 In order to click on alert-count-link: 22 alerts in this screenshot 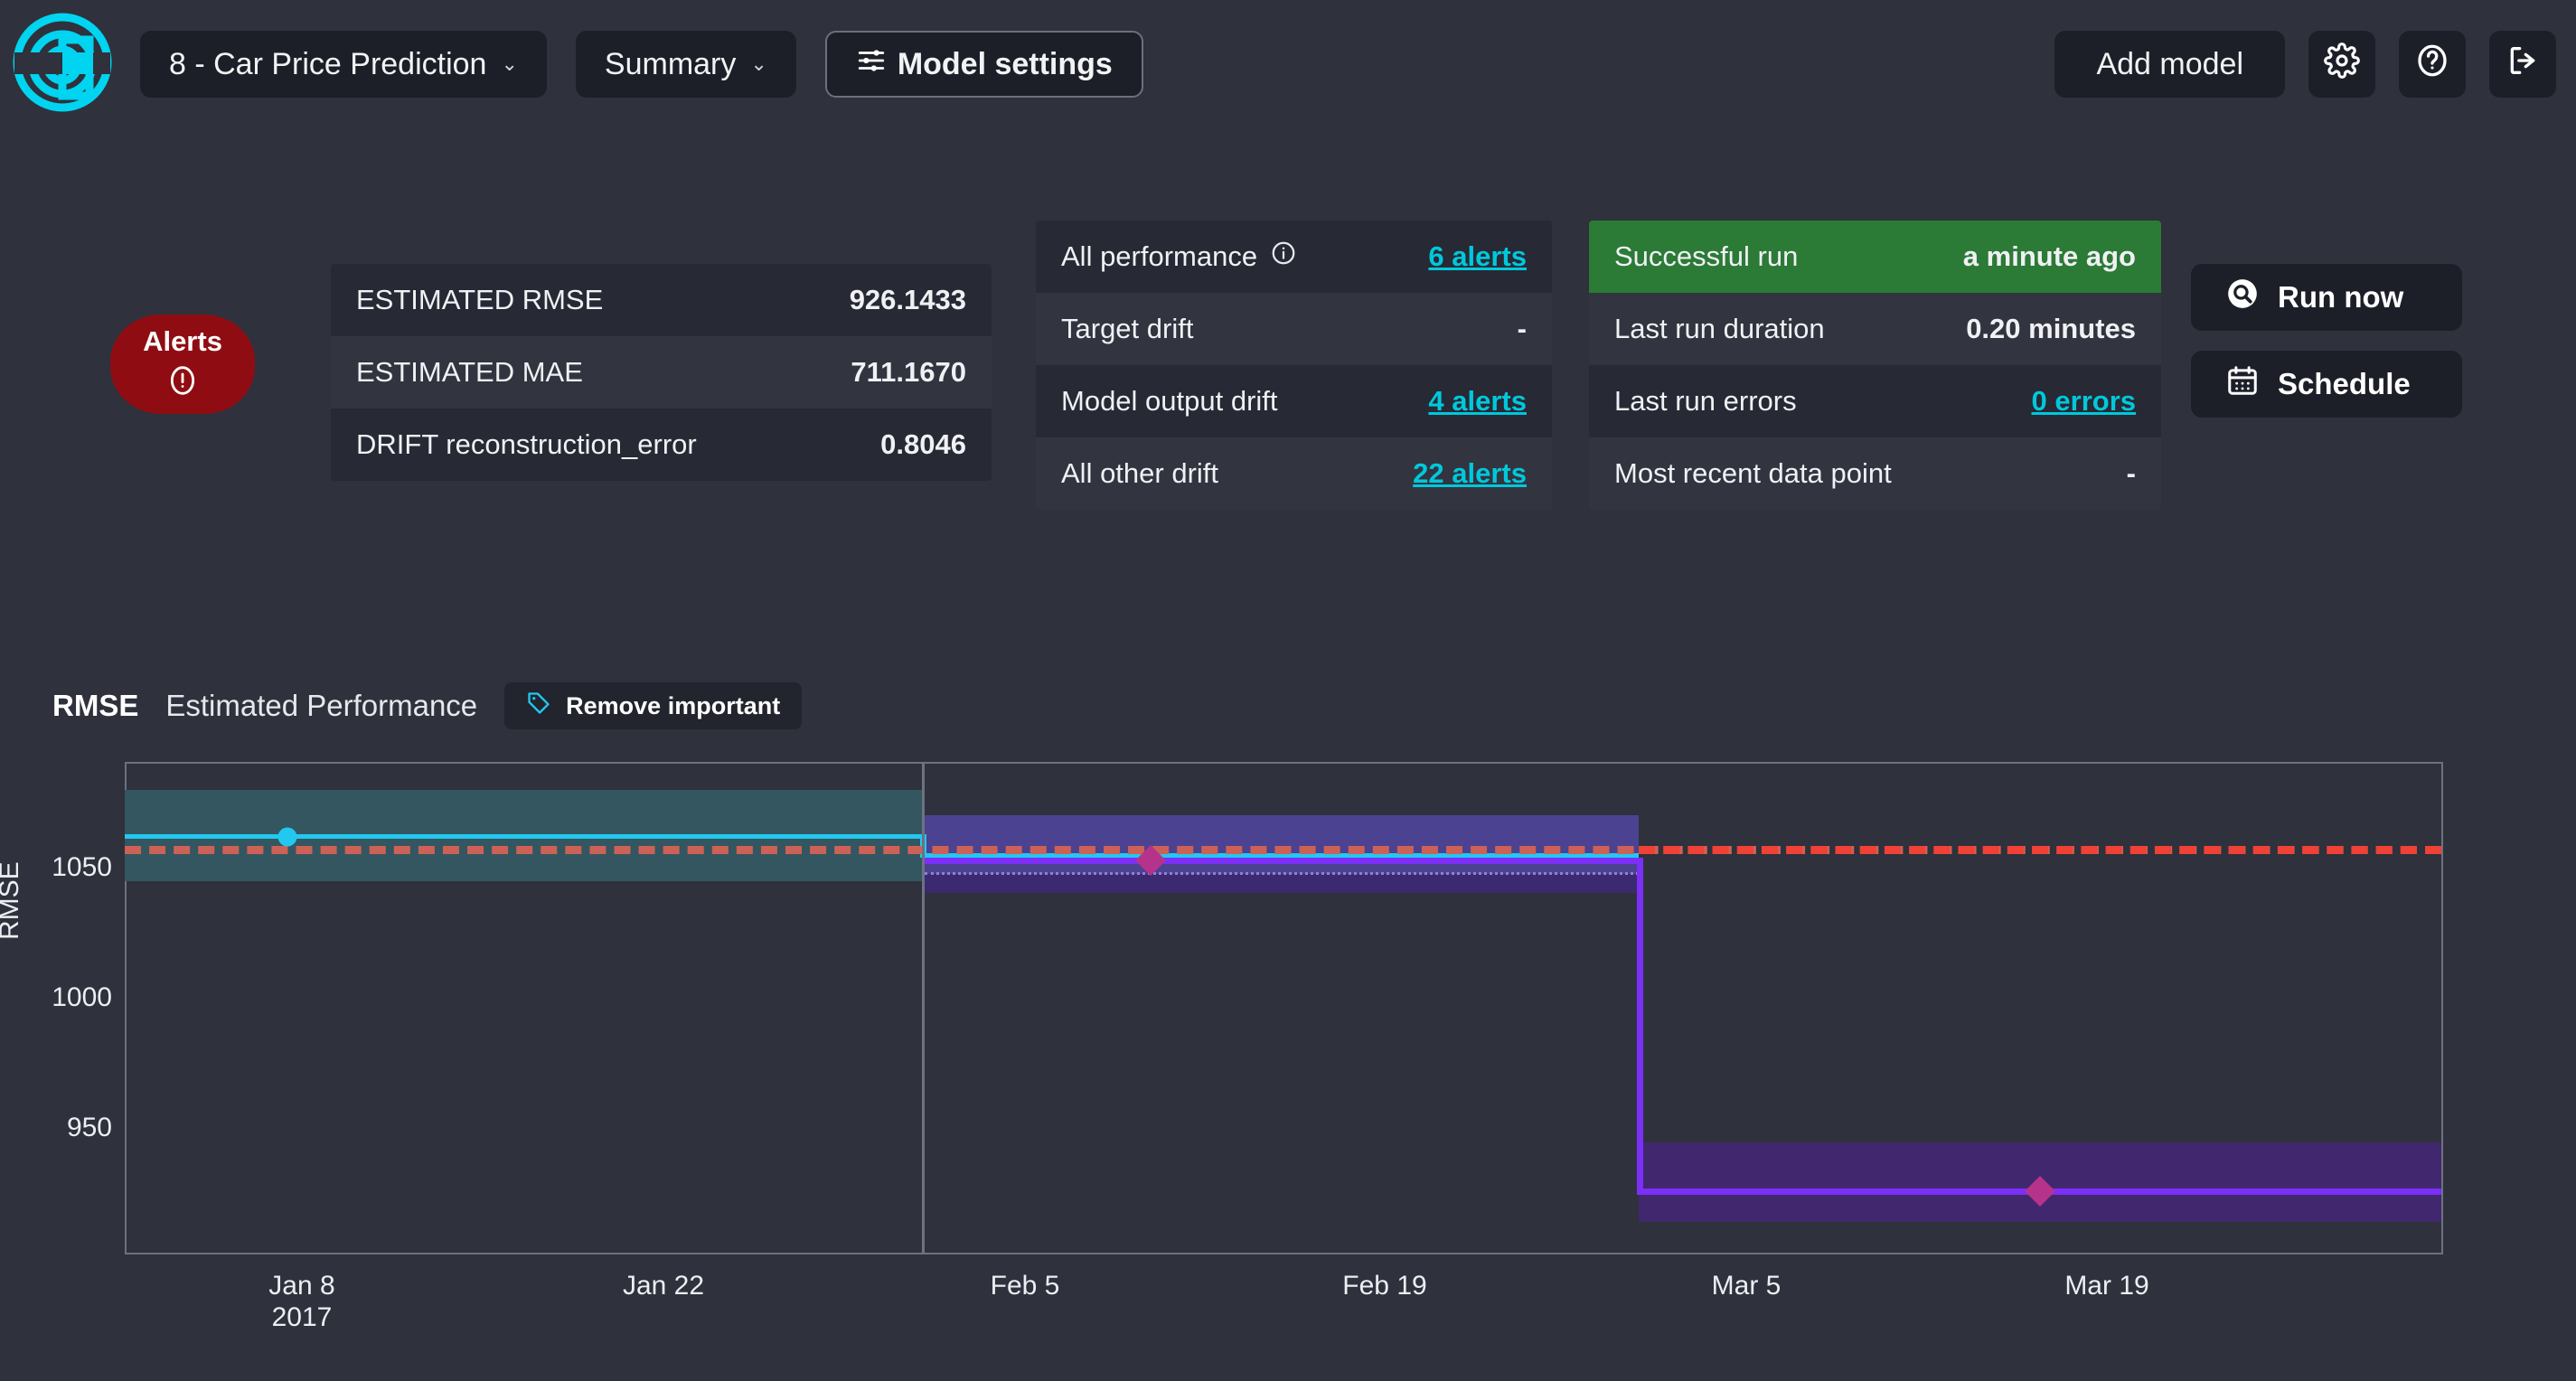, I will do `click(1470, 473)`.